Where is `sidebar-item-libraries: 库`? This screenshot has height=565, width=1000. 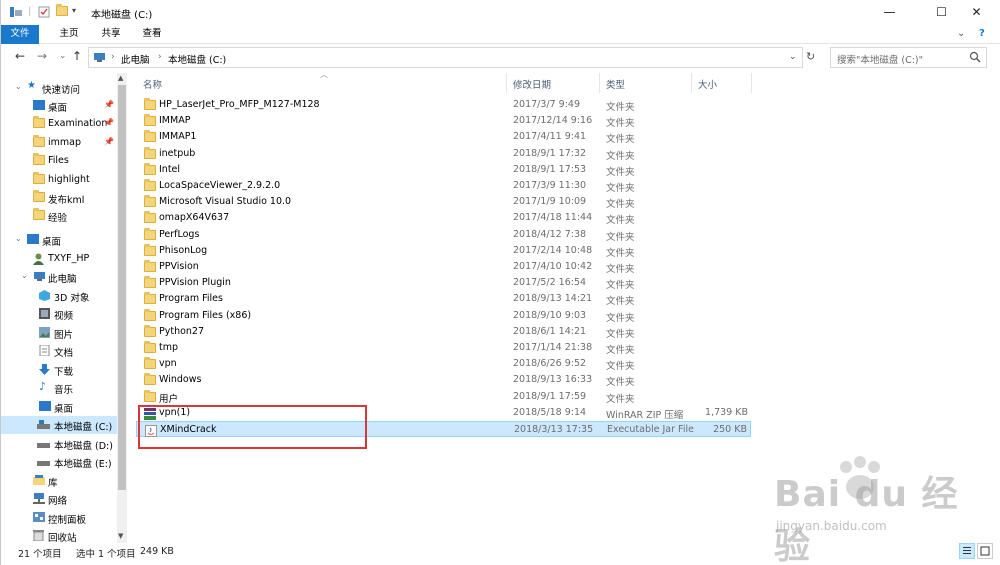
sidebar-item-libraries: 库 is located at coordinates (59, 481).